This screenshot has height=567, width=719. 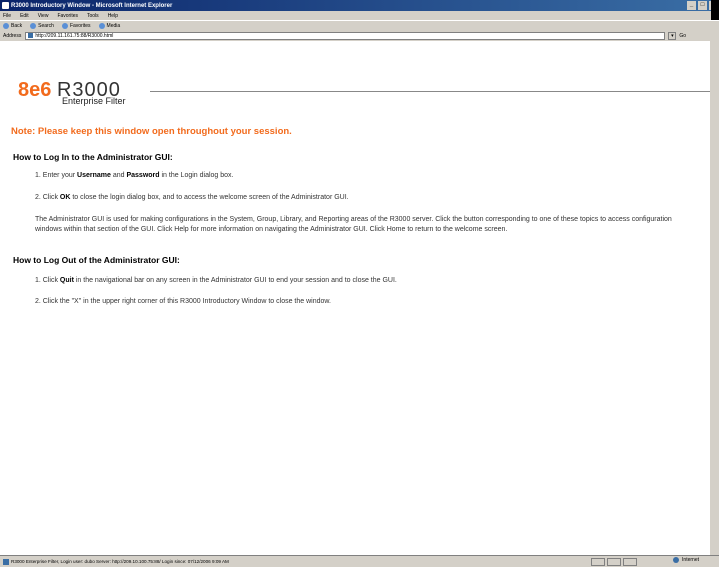 I want to click on media-button: Media, so click(x=109, y=25).